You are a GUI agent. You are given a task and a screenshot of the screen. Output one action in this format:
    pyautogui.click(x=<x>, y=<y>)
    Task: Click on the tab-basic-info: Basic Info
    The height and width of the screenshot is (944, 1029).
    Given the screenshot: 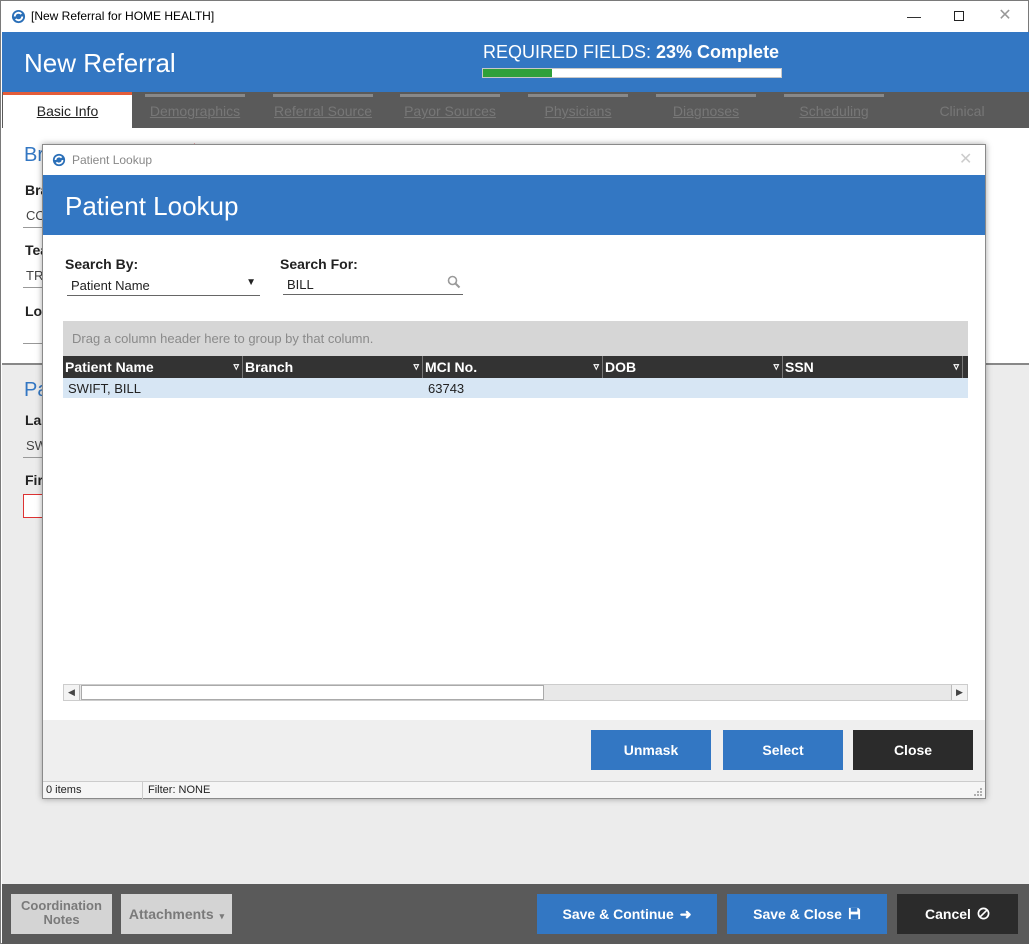 What is the action you would take?
    pyautogui.click(x=67, y=110)
    